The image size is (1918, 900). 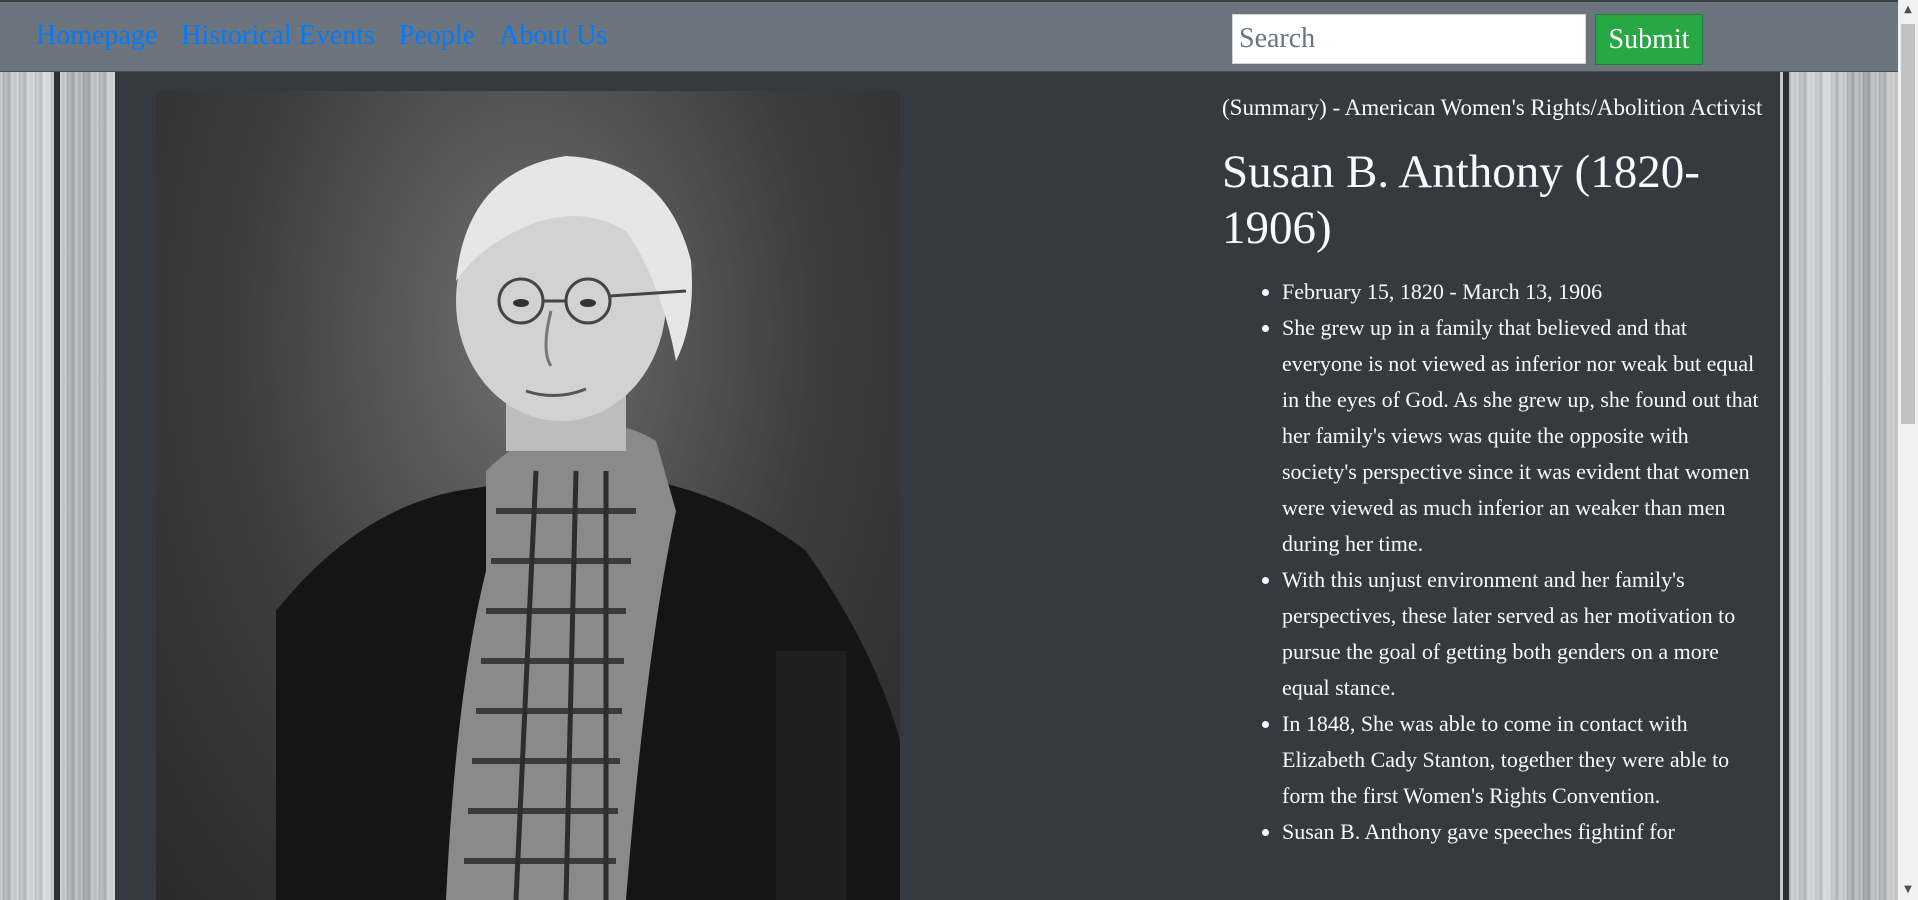 What do you see at coordinates (1908, 450) in the screenshot?
I see `vertical-scrollbar: ▲ ▼` at bounding box center [1908, 450].